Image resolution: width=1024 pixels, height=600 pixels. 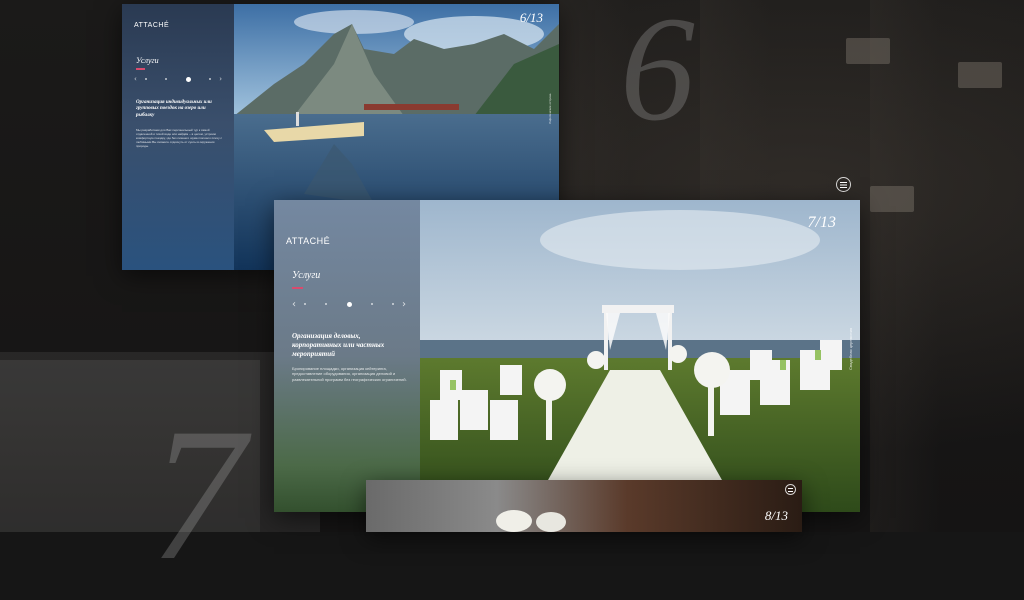 I want to click on slide-counter: 8/13, so click(x=776, y=515).